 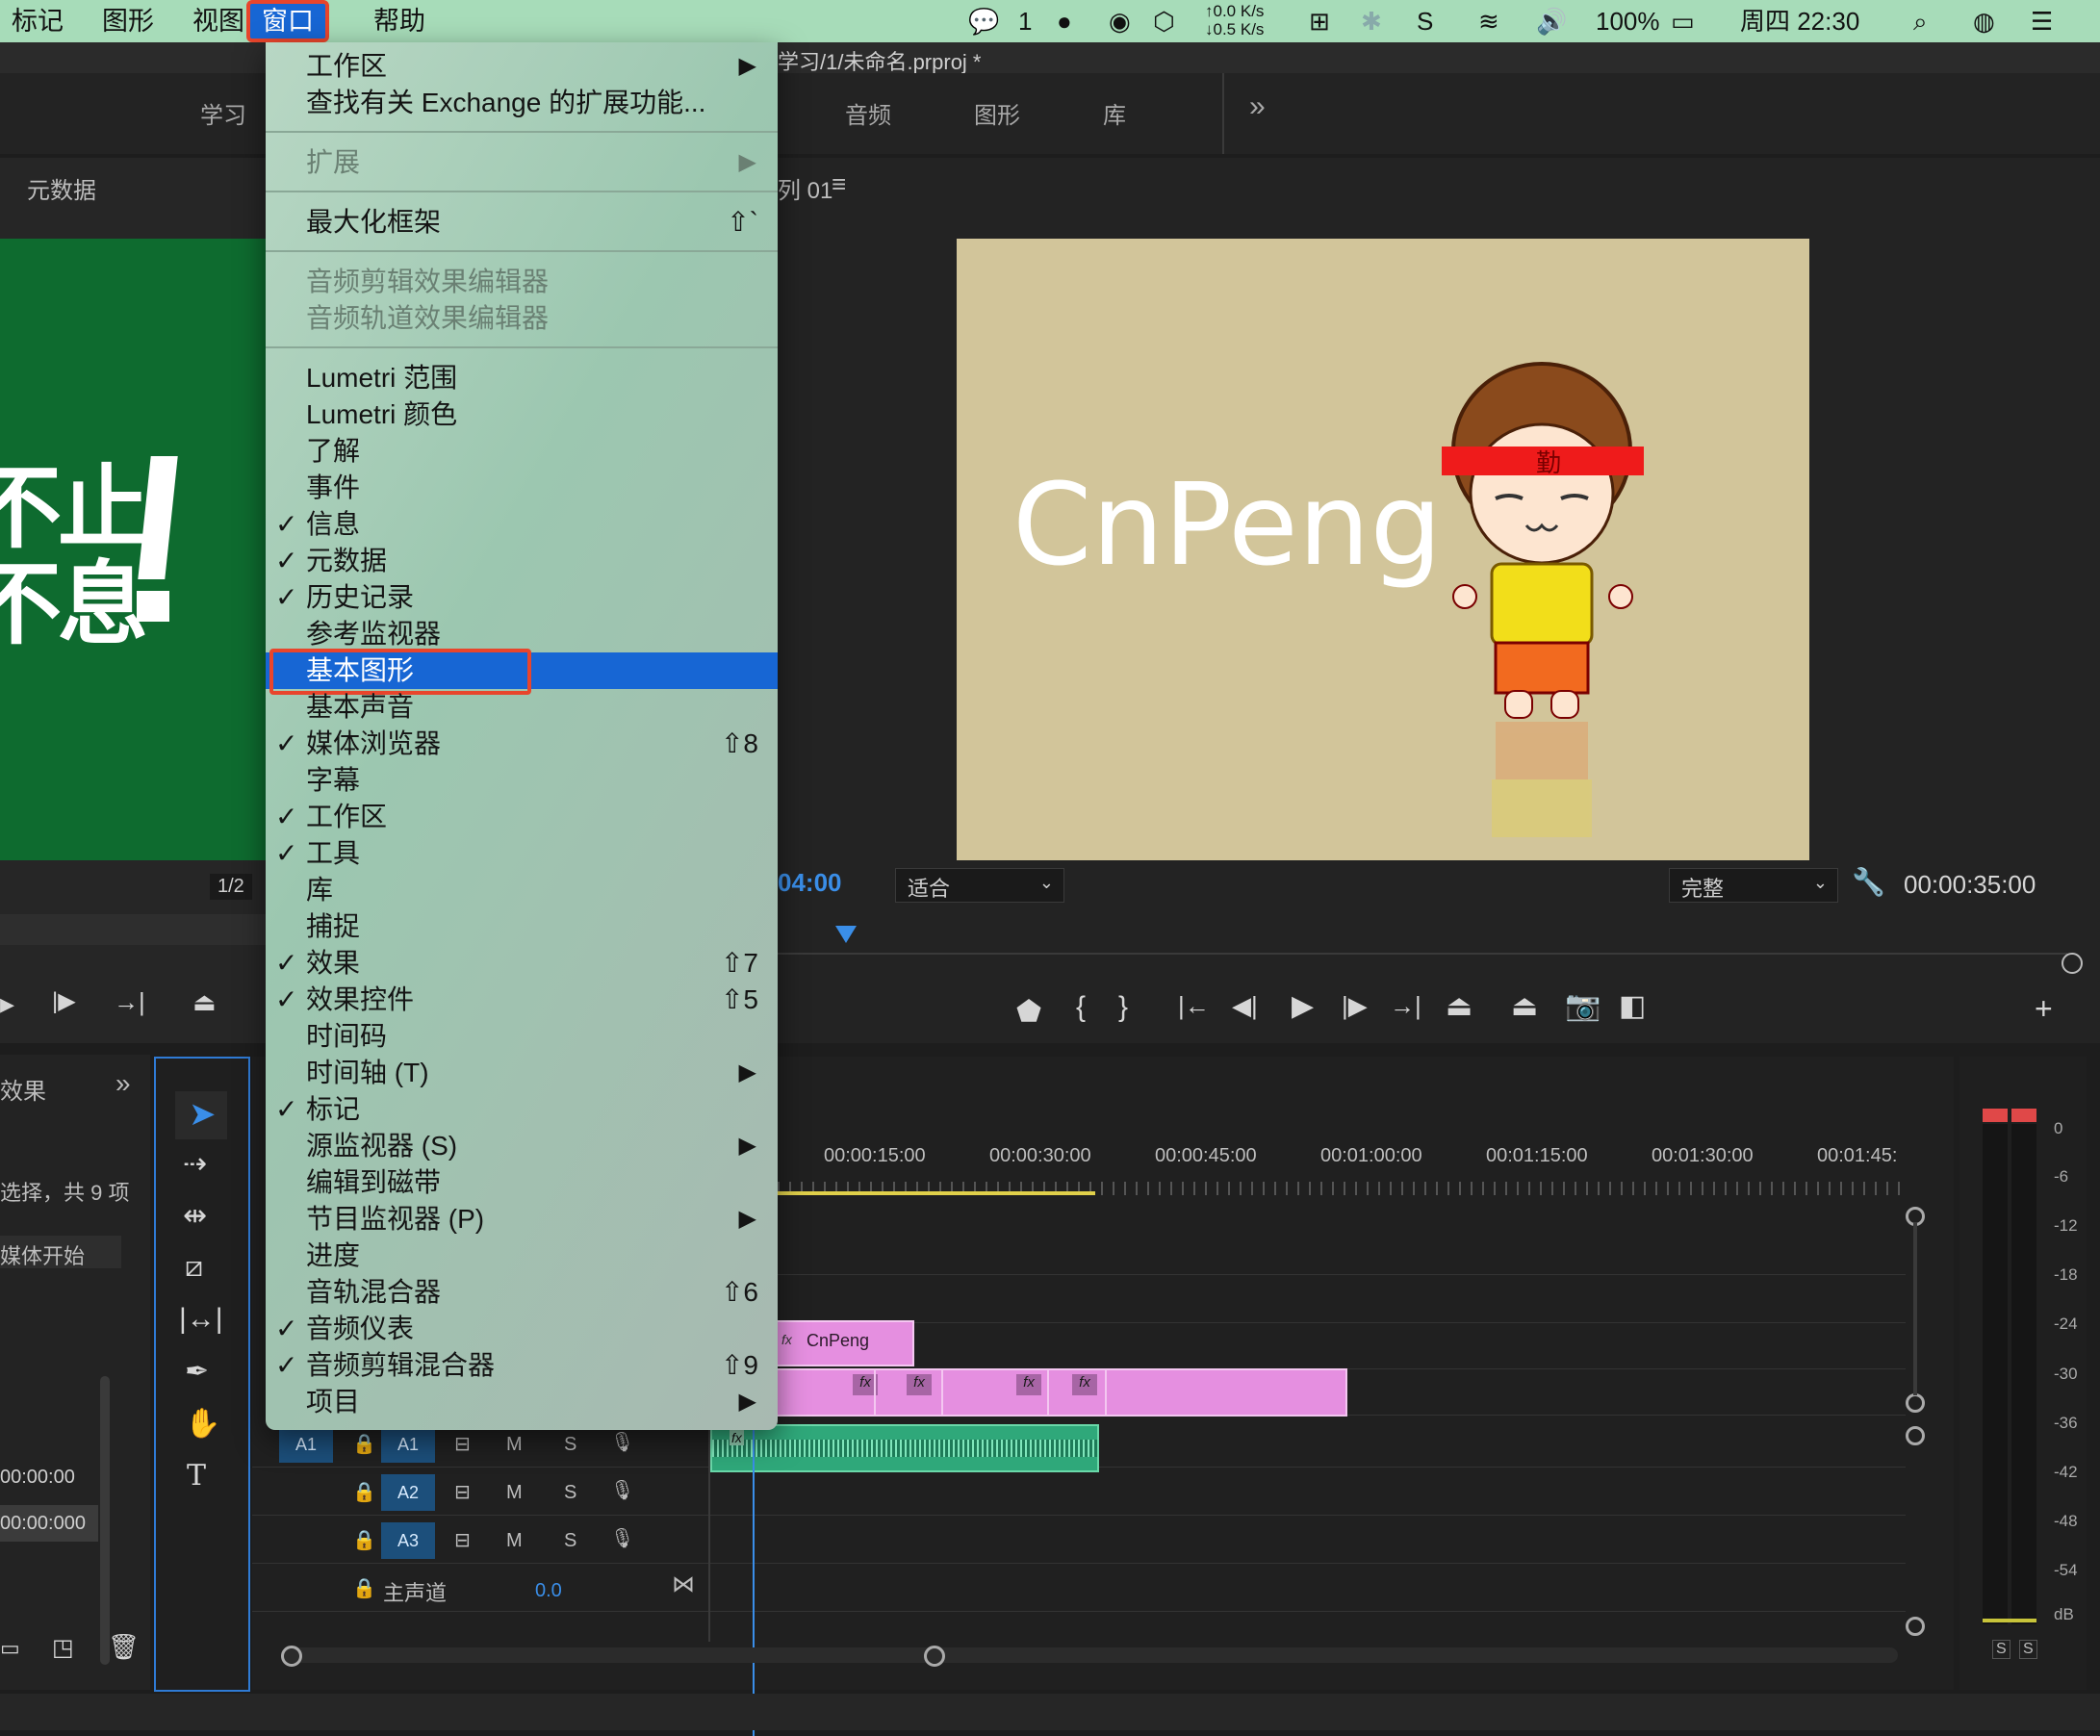 What do you see at coordinates (1920, 21) in the screenshot?
I see `search-icon: ⌕` at bounding box center [1920, 21].